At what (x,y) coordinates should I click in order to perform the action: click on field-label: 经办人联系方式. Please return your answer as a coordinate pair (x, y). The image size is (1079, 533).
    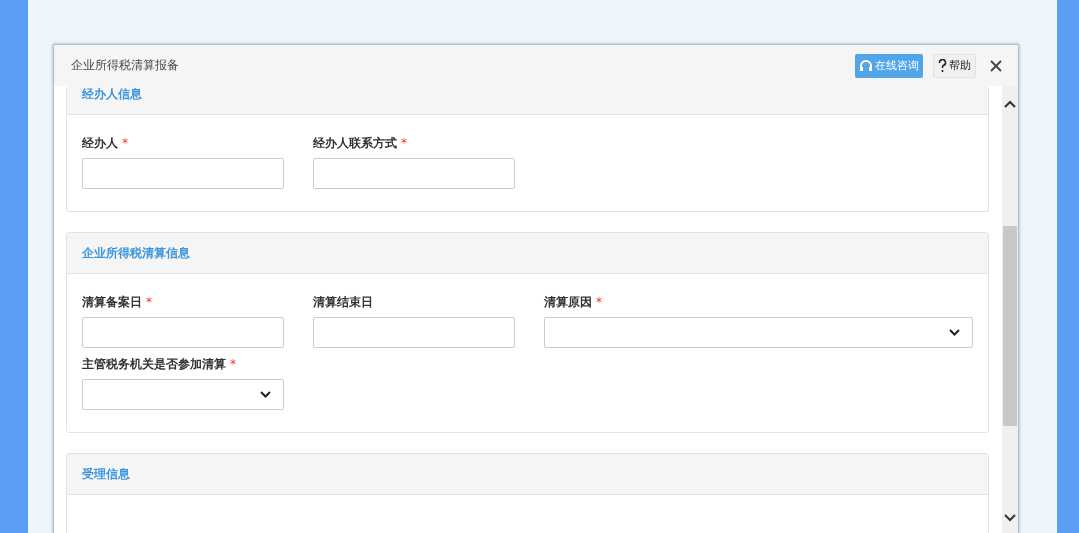
    Looking at the image, I should click on (355, 143).